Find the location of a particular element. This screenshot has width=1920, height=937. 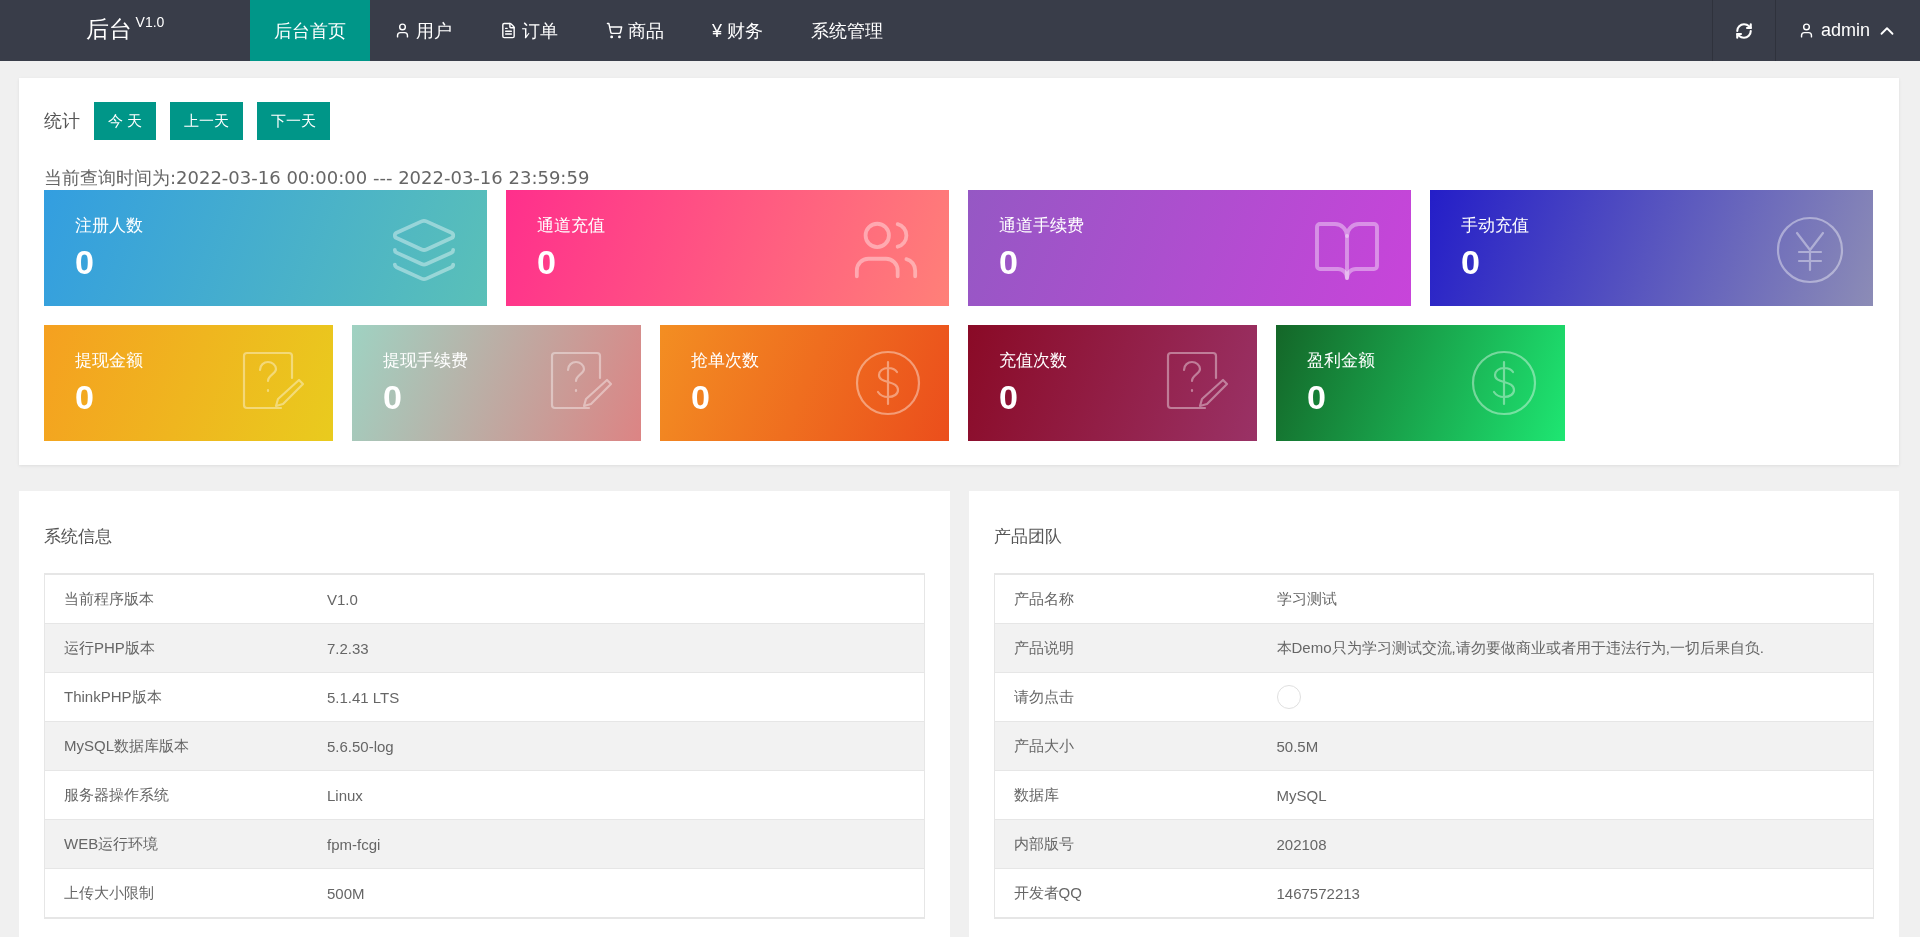

day-button: 今 天 is located at coordinates (125, 121).